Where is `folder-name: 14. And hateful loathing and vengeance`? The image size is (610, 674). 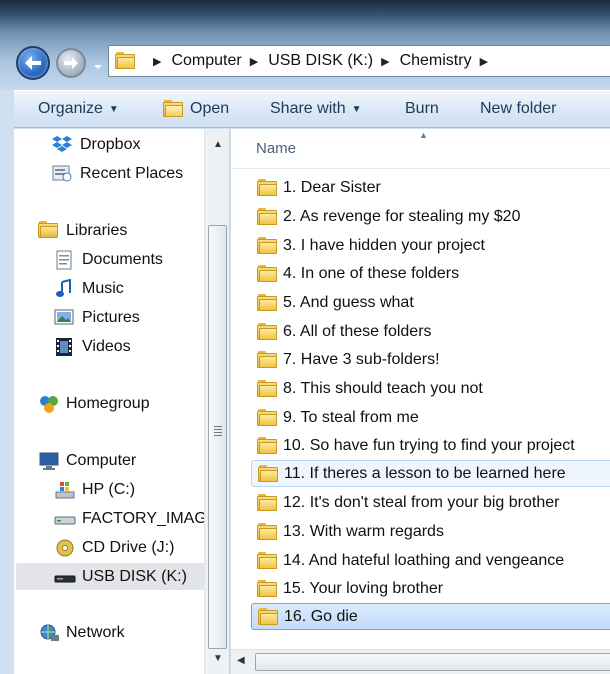 folder-name: 14. And hateful loathing and vengeance is located at coordinates (424, 560).